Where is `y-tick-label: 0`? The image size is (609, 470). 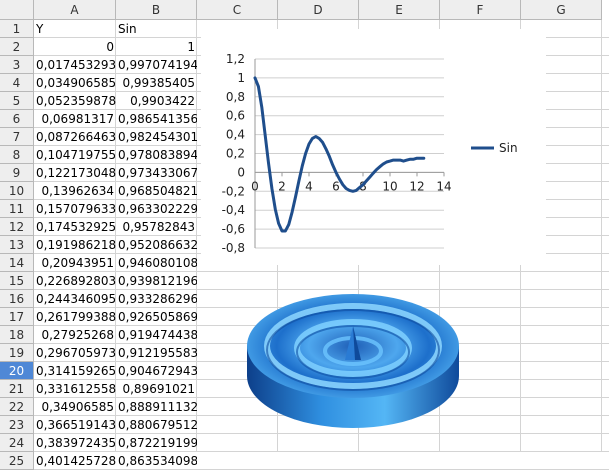
y-tick-label: 0 is located at coordinates (241, 172).